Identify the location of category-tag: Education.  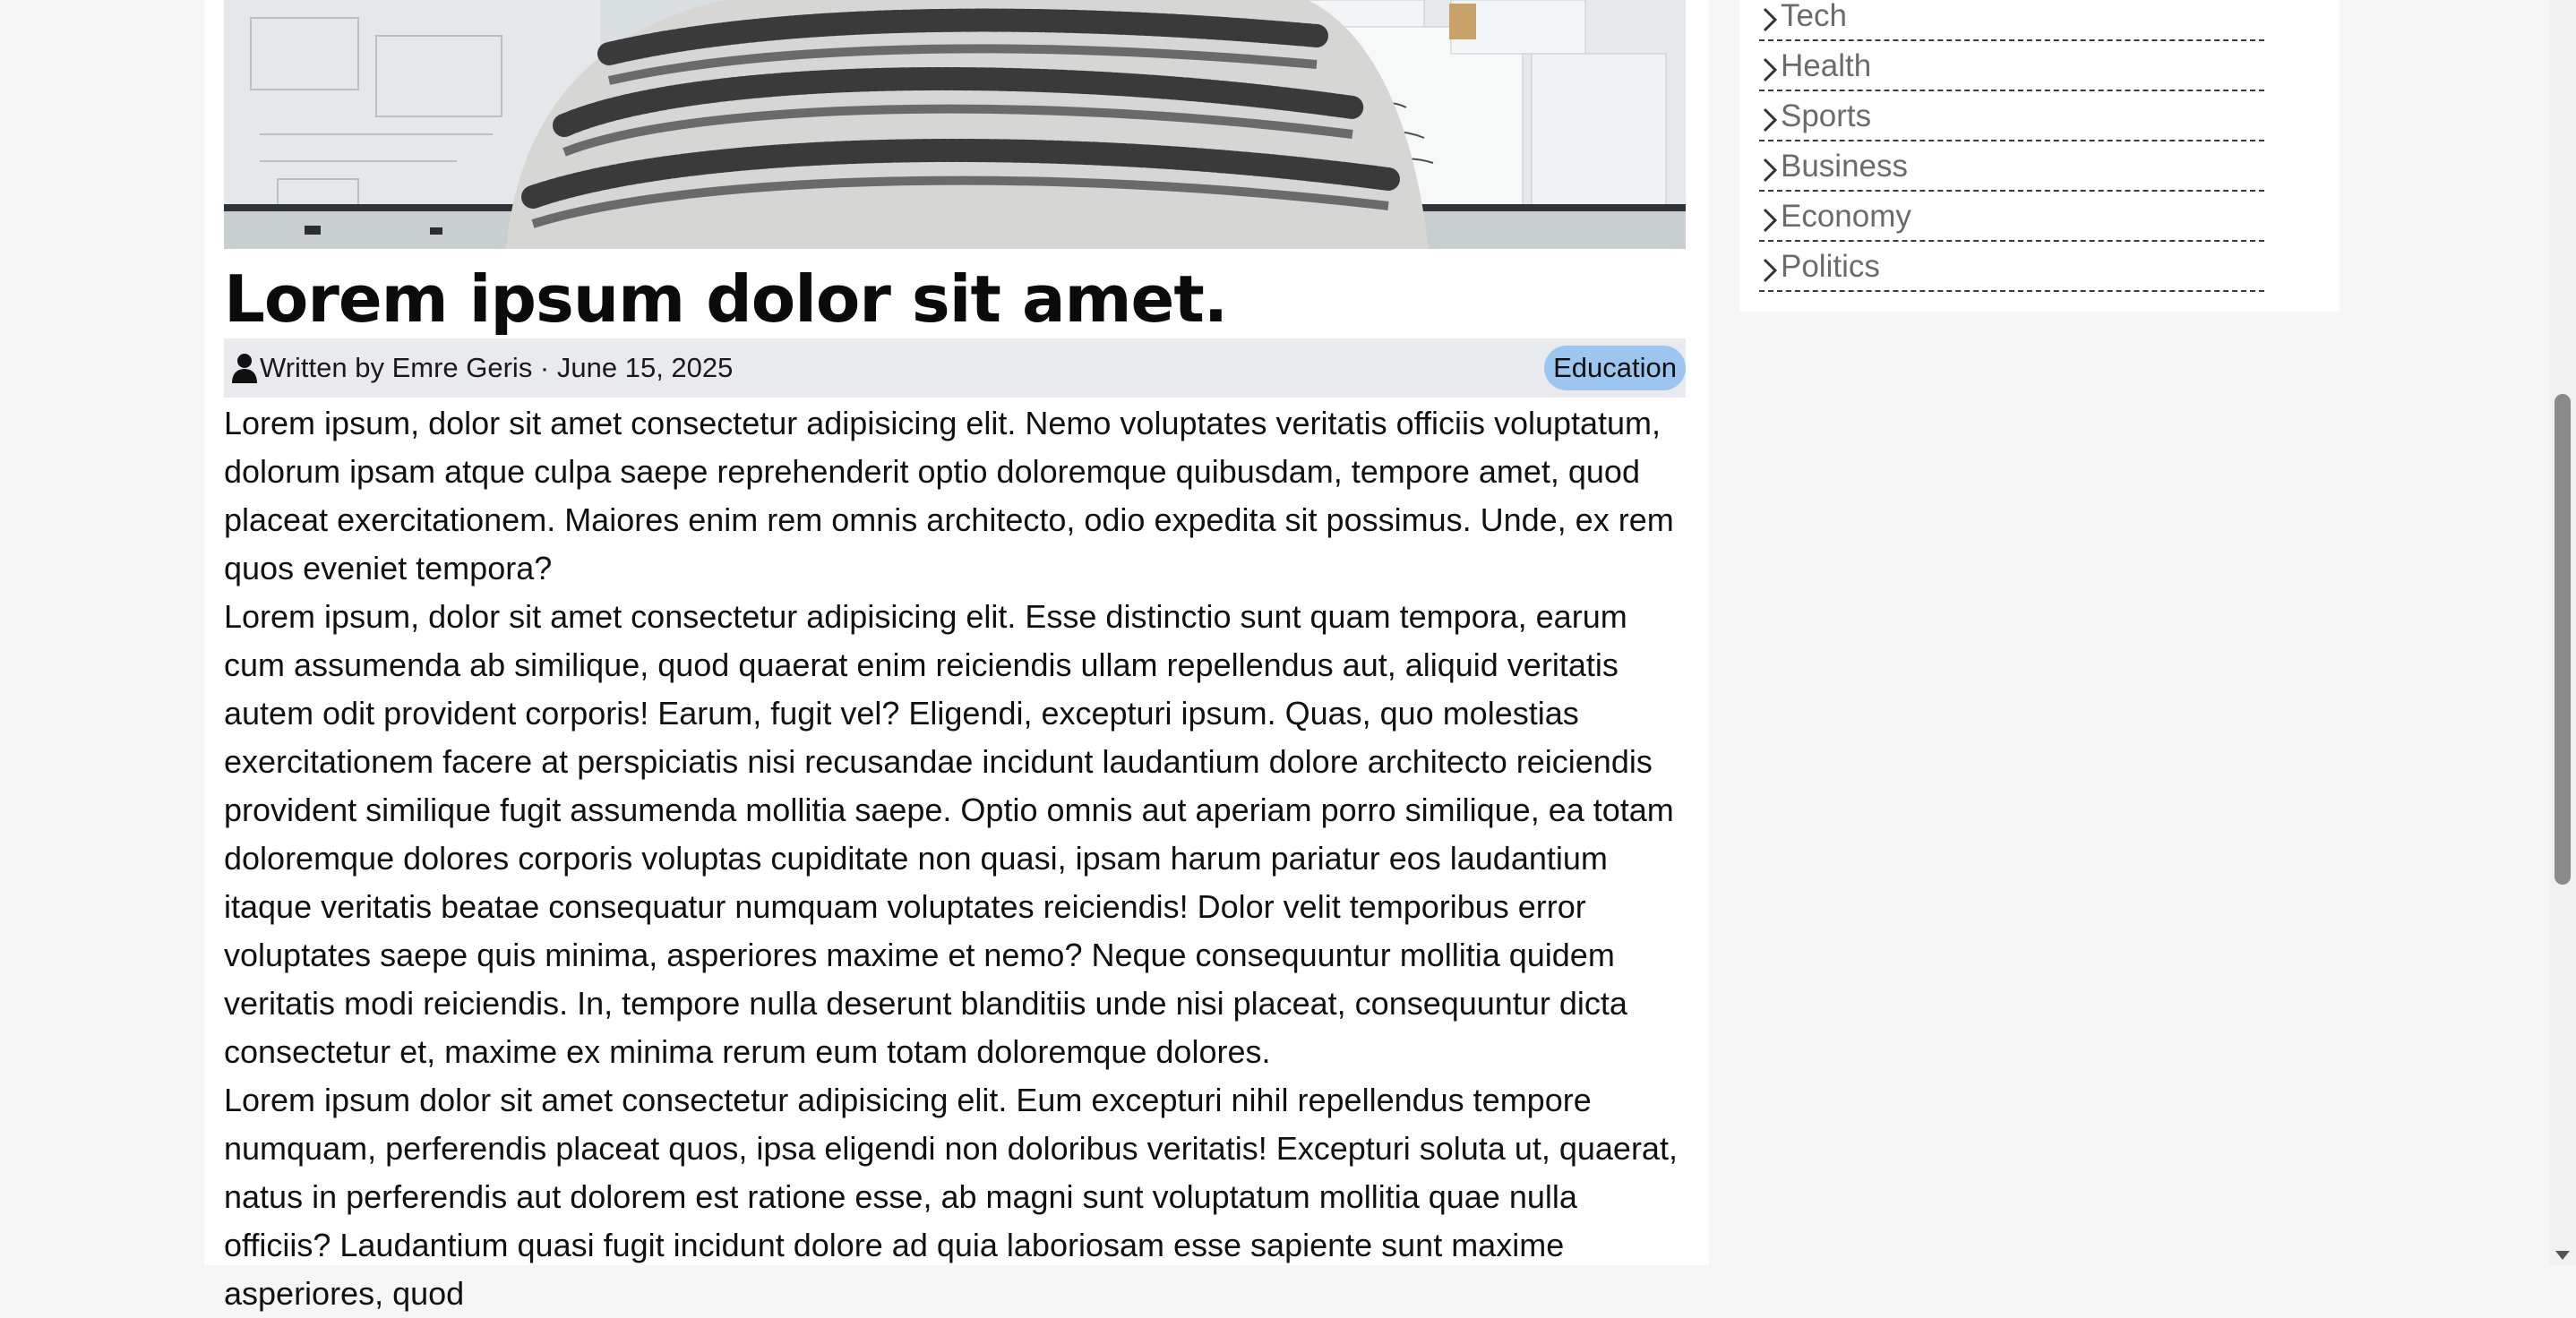
(1615, 368).